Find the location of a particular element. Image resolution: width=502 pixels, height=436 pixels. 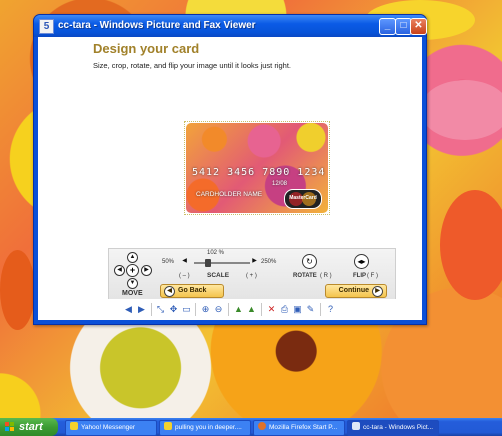

slideshow-icon: ▭ is located at coordinates (186, 309).